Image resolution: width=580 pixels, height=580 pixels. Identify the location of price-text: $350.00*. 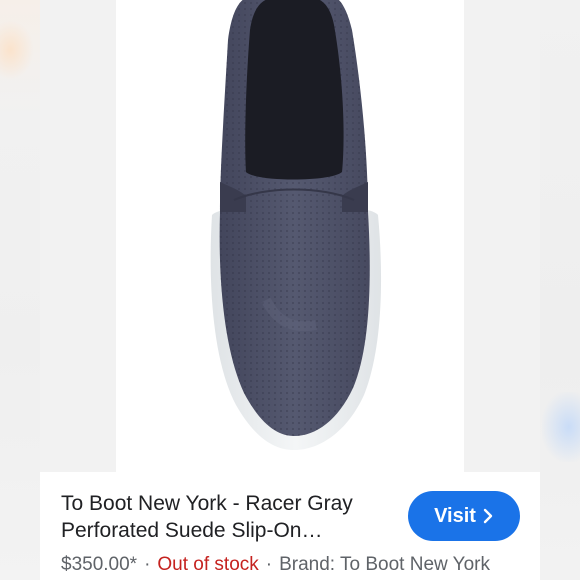
(99, 564).